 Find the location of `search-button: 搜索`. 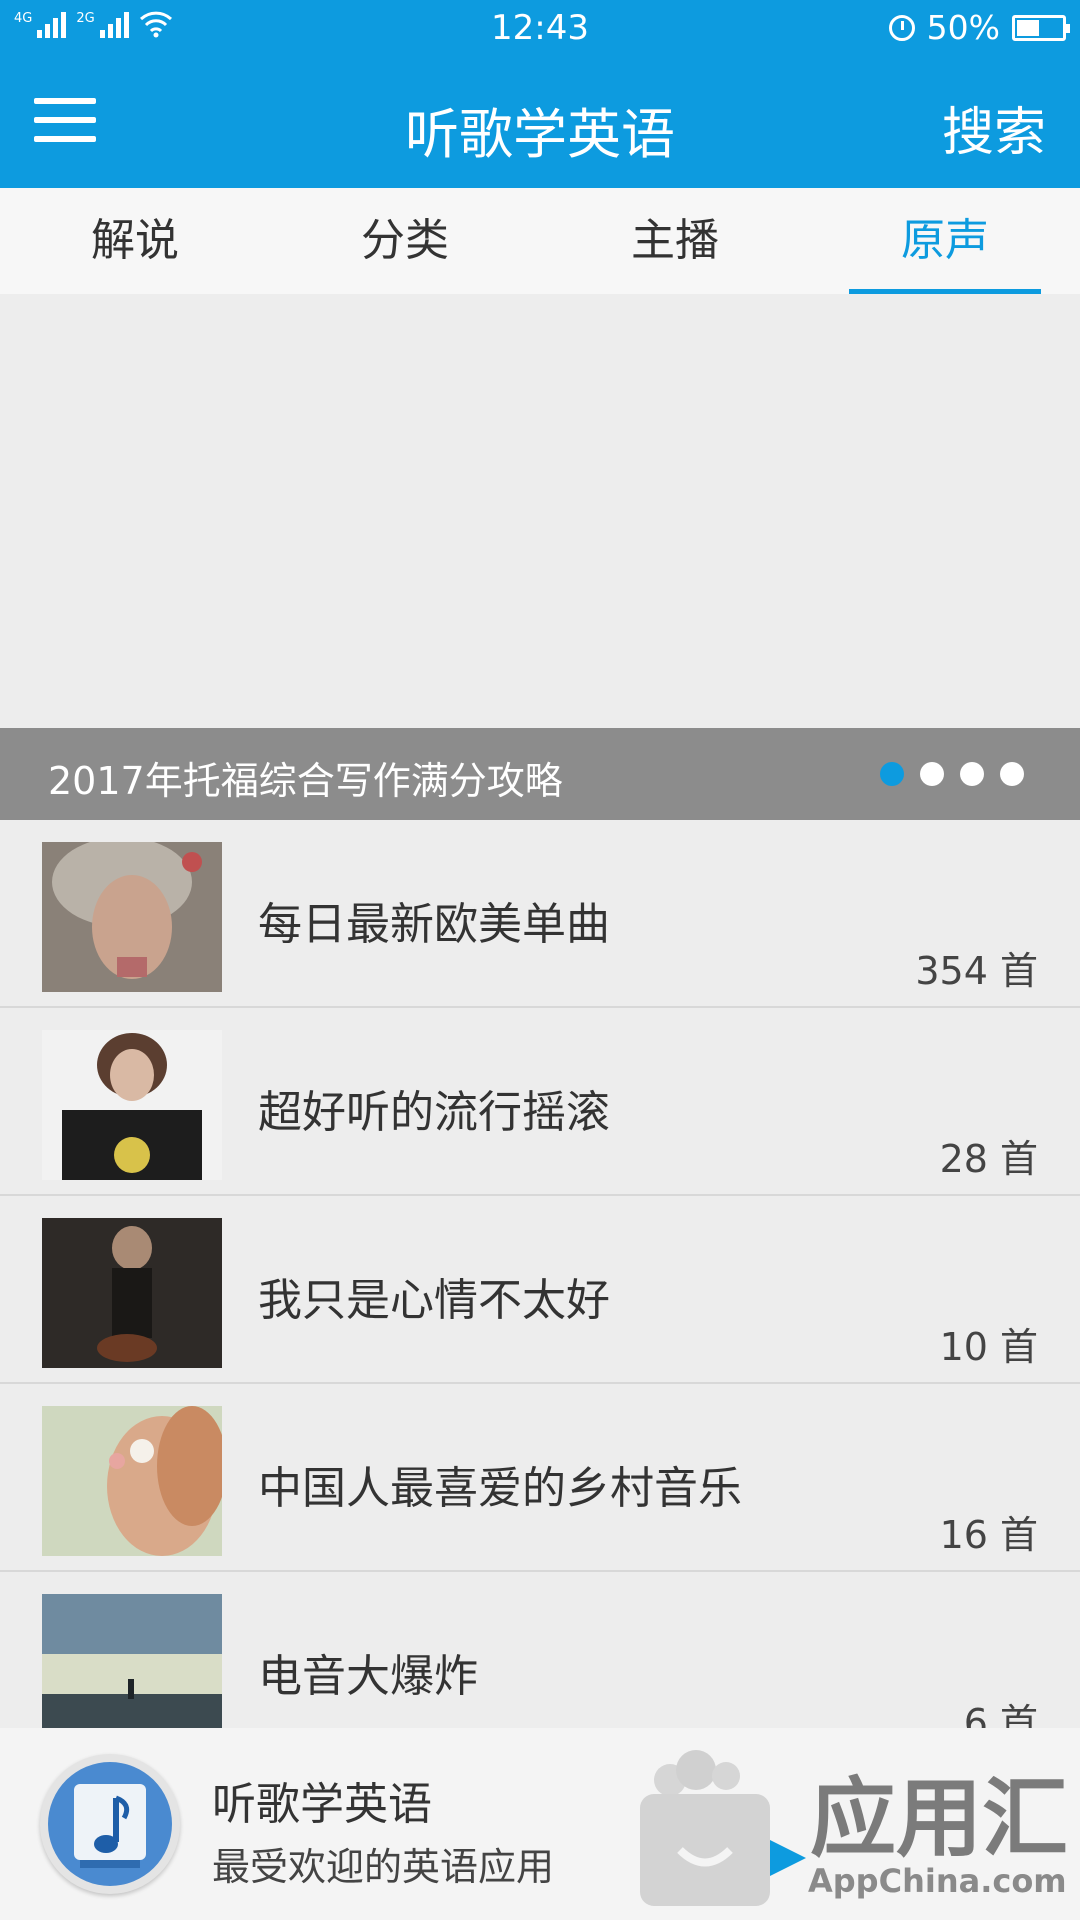

search-button: 搜索 is located at coordinates (994, 127).